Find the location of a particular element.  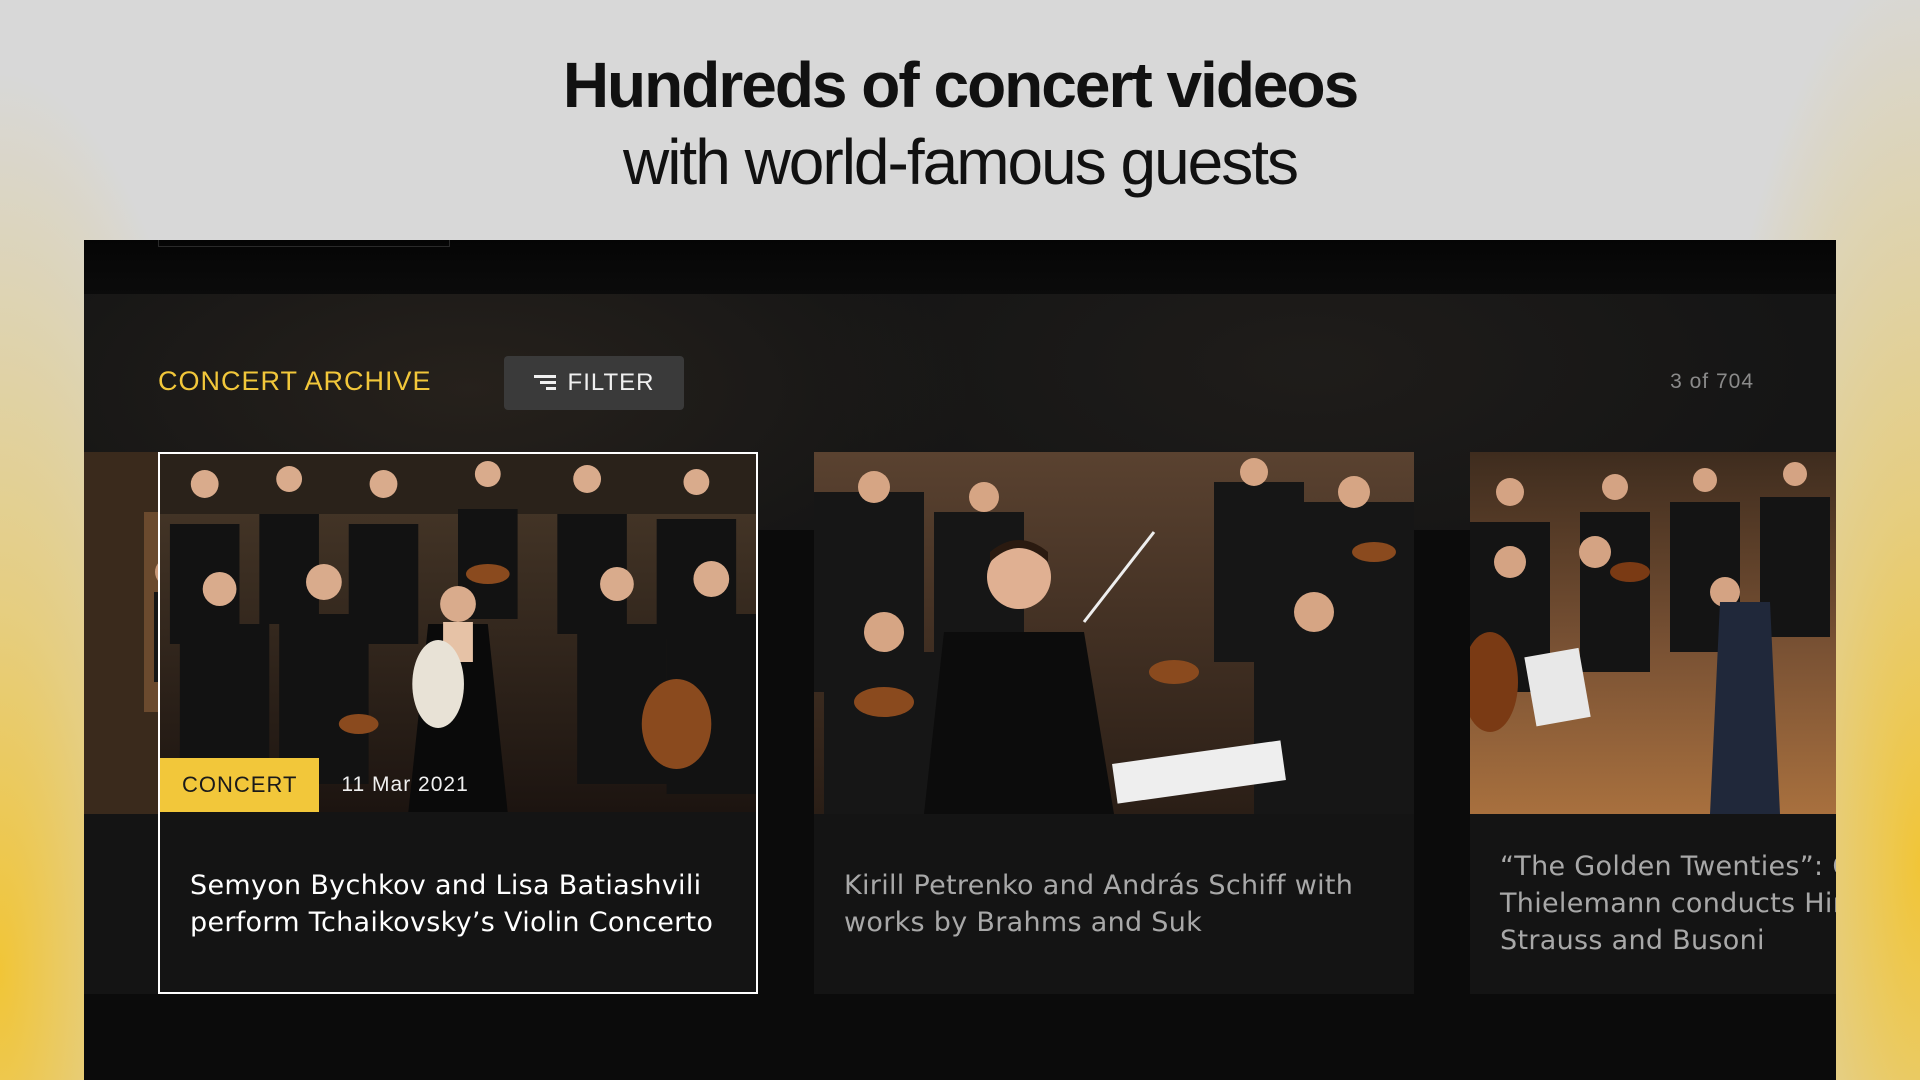

card-meta: CONCERT 11 Mar 2021 is located at coordinates (314, 785).